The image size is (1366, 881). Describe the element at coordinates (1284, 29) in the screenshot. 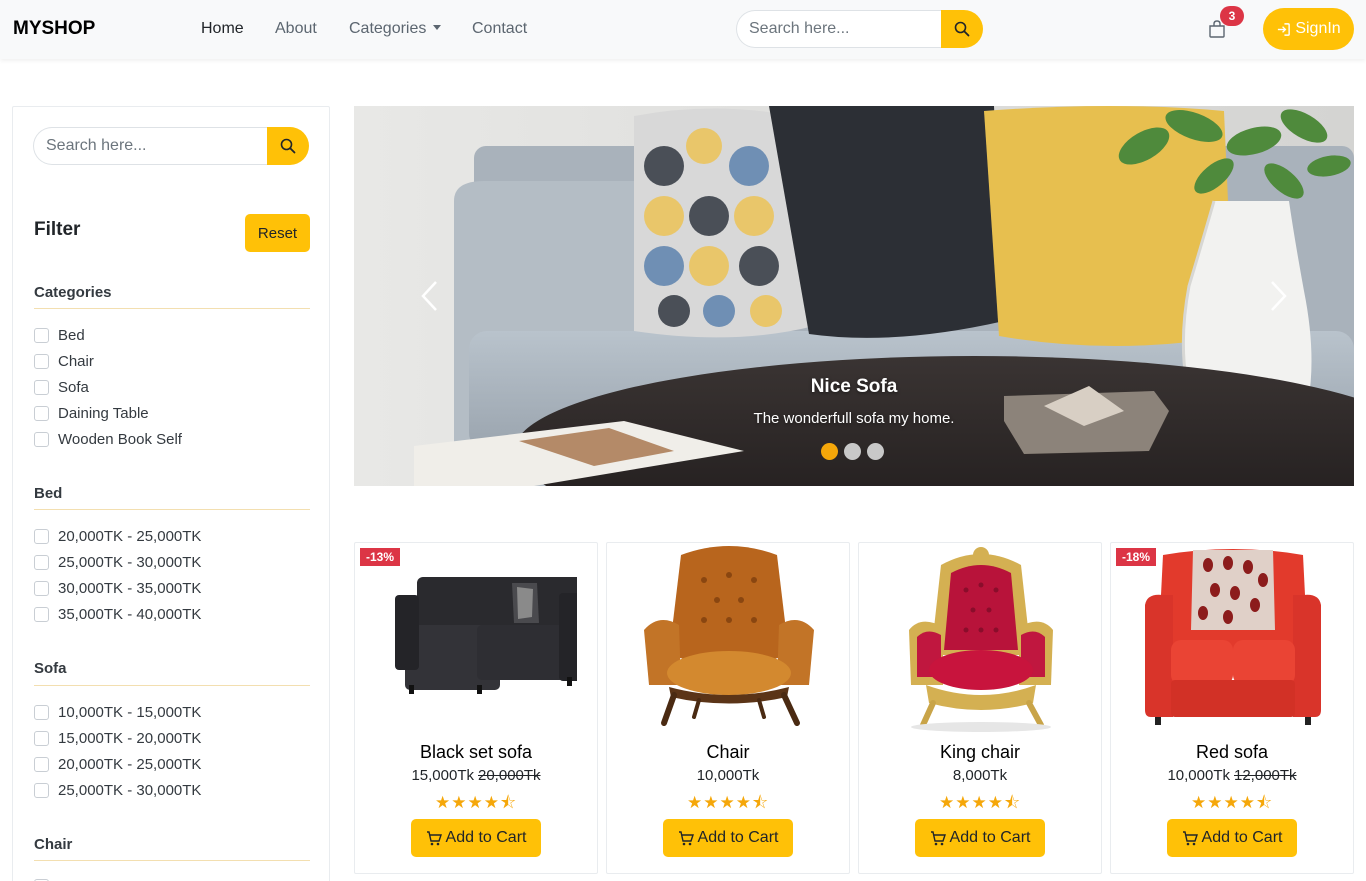

I see `sign-in-icon` at that location.